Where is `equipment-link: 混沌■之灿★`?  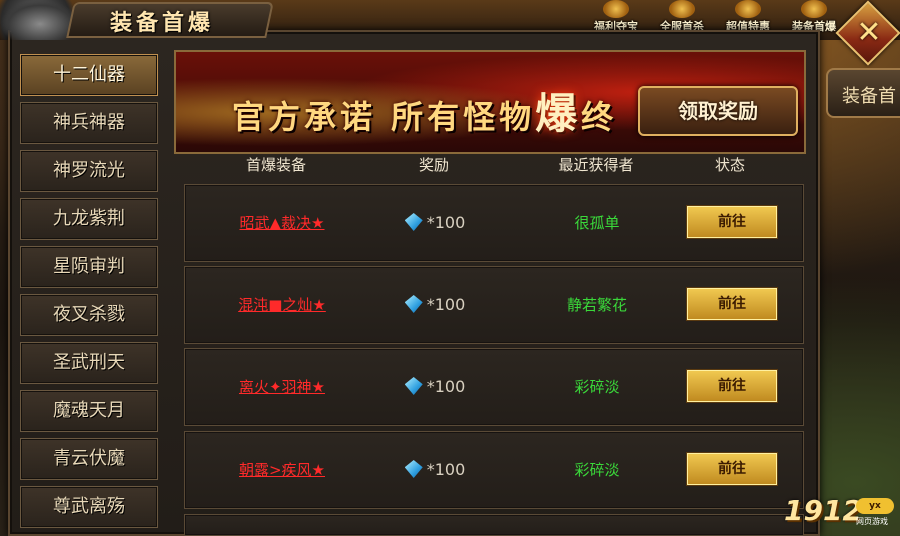
equipment-link: 混沌■之灿★ is located at coordinates (282, 305).